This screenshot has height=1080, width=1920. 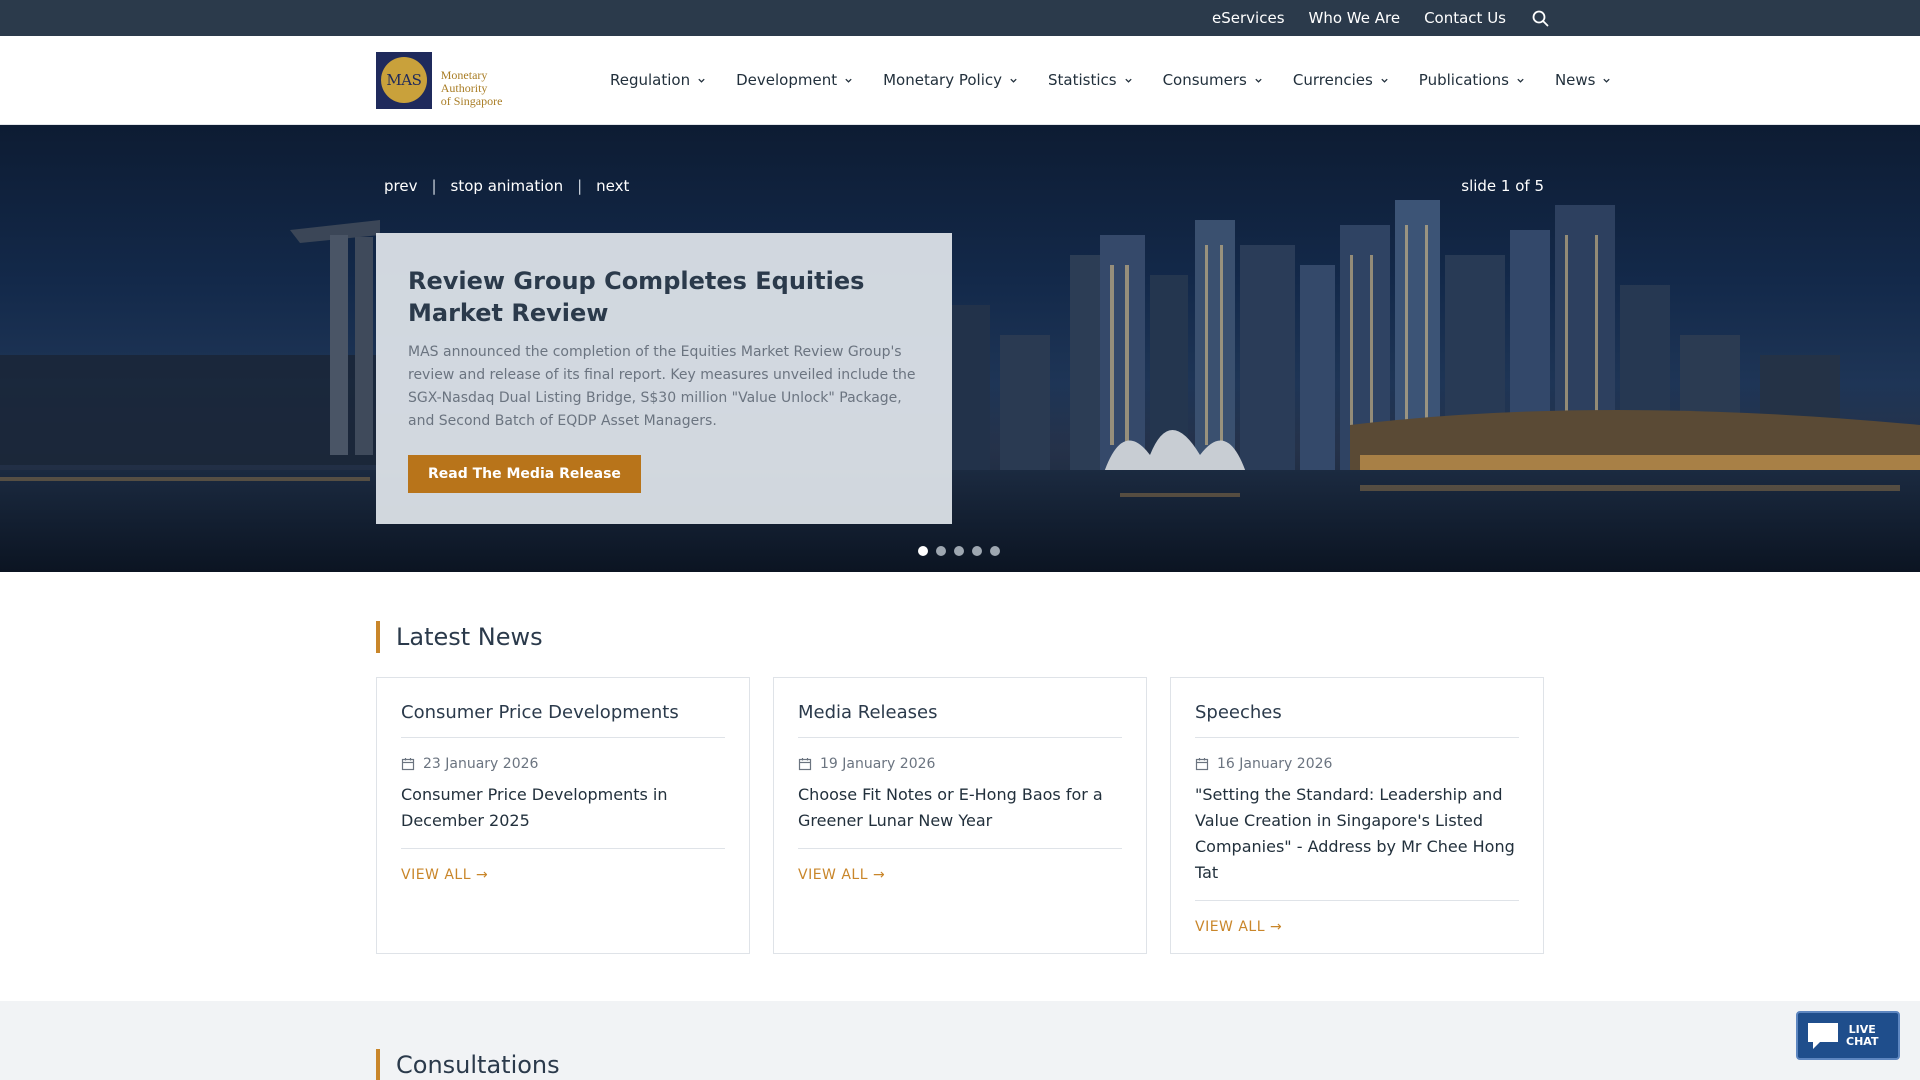 I want to click on nav-label: News, so click(x=1575, y=80).